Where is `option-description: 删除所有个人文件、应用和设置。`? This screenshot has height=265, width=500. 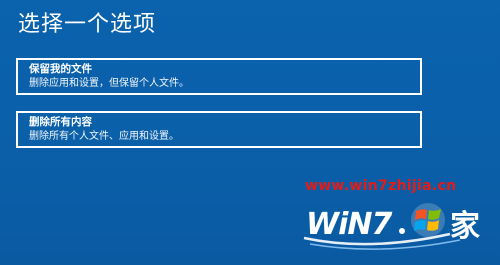 option-description: 删除所有个人文件、应用和设置。 is located at coordinates (104, 136).